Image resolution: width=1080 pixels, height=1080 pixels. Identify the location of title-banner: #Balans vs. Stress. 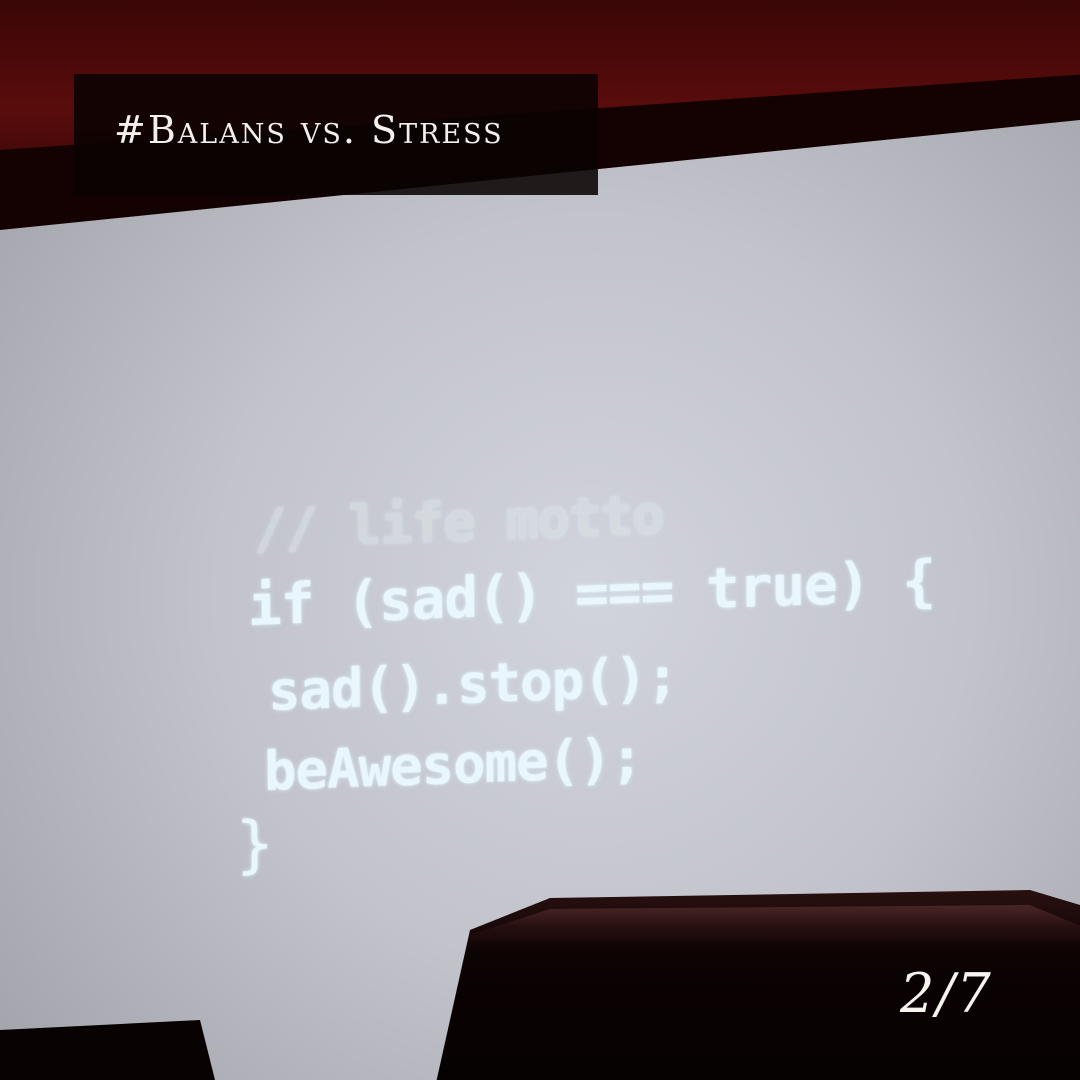
(336, 134).